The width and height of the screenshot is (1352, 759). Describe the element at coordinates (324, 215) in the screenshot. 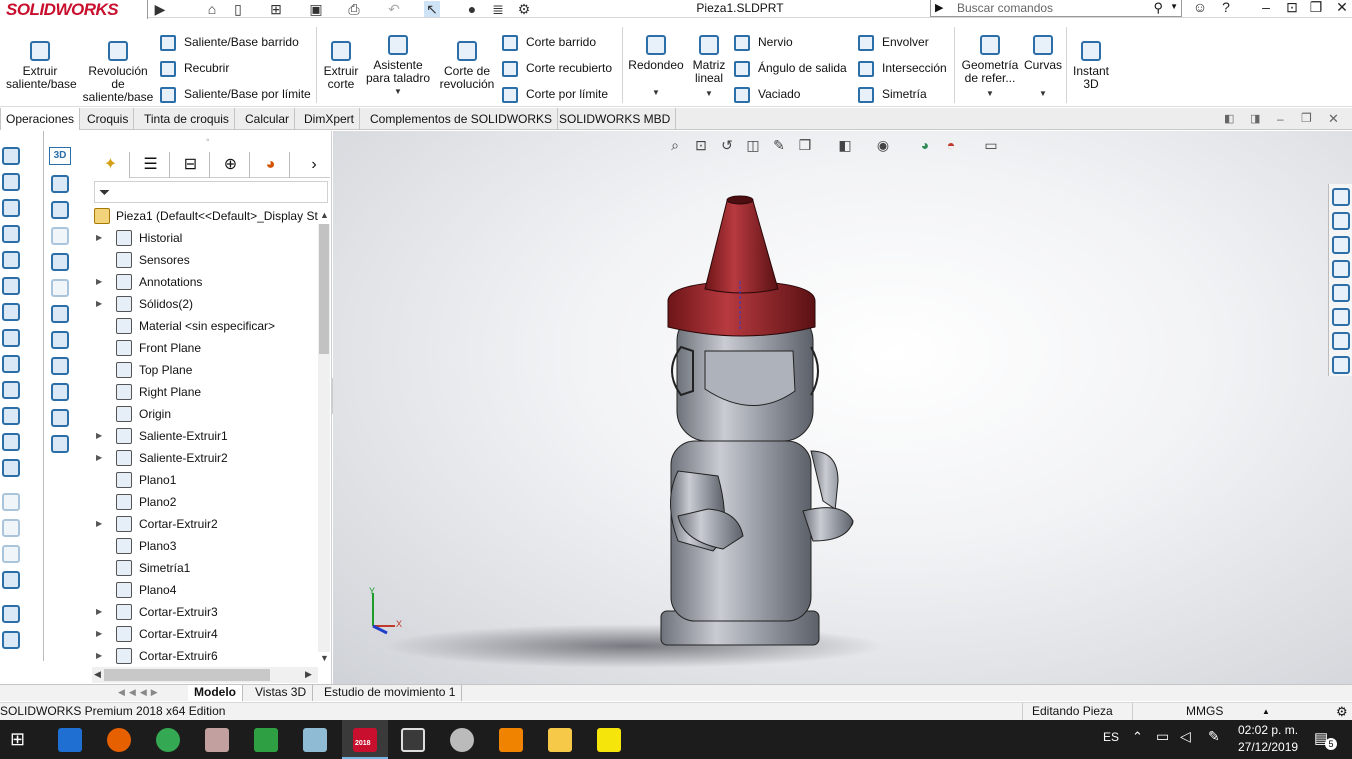

I see `scroll-up-icon: ▲` at that location.